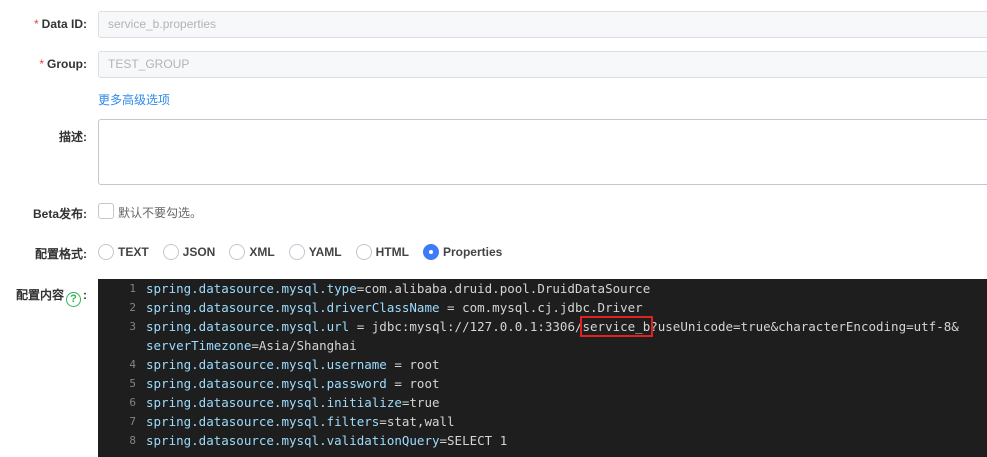 The height and width of the screenshot is (457, 987). I want to click on data-id-value: service_b.properties, so click(162, 24).